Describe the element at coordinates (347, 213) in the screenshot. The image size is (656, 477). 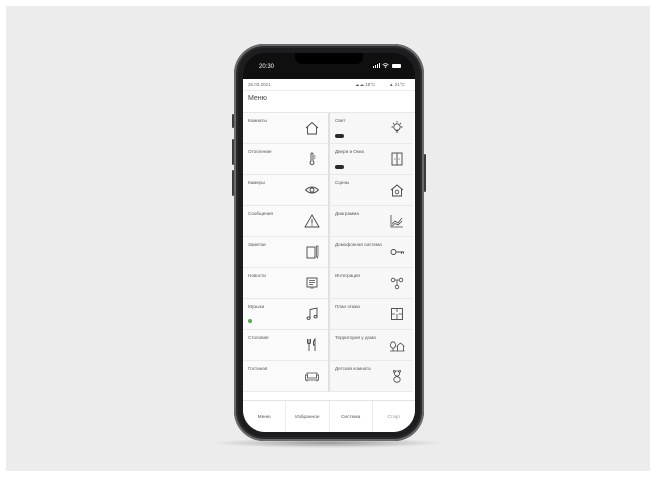
I see `tile-label: Диаграмма` at that location.